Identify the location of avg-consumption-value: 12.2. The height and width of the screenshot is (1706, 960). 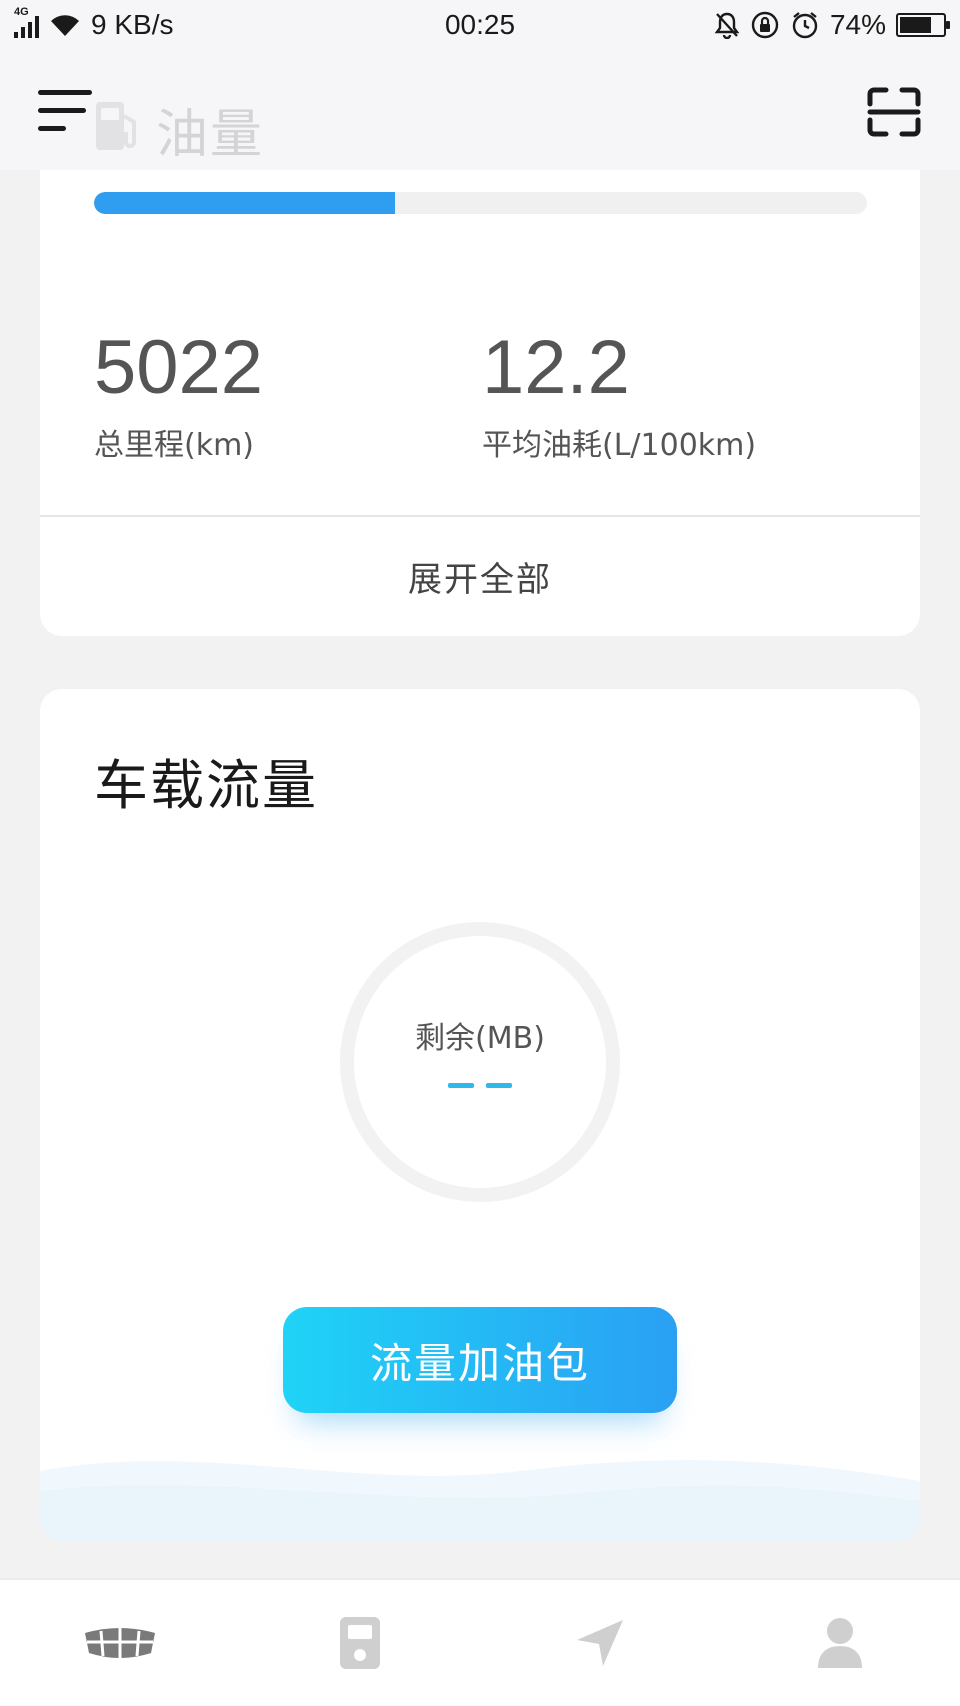
(556, 367).